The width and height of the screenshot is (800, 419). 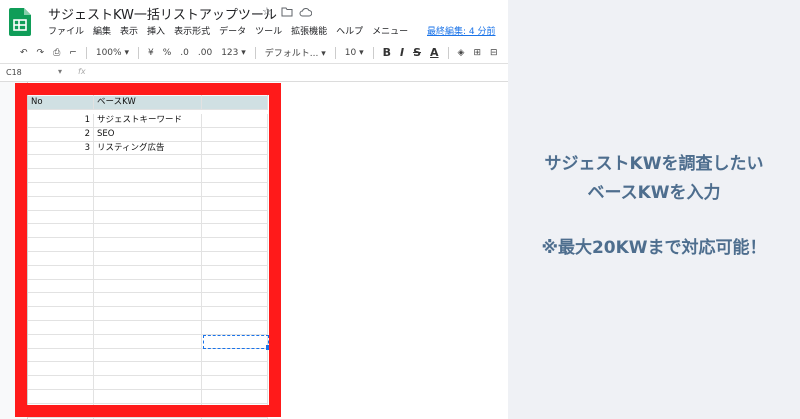 What do you see at coordinates (287, 12) in the screenshot?
I see `folder-move-icon` at bounding box center [287, 12].